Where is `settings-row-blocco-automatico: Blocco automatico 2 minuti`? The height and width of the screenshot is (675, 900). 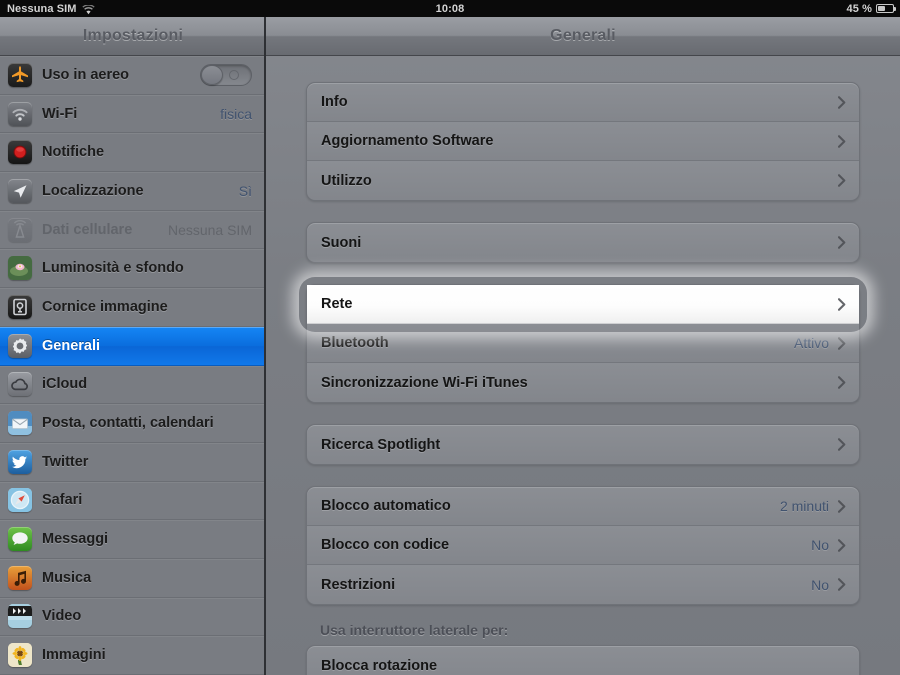
settings-row-blocco-automatico: Blocco automatico 2 minuti is located at coordinates (583, 506).